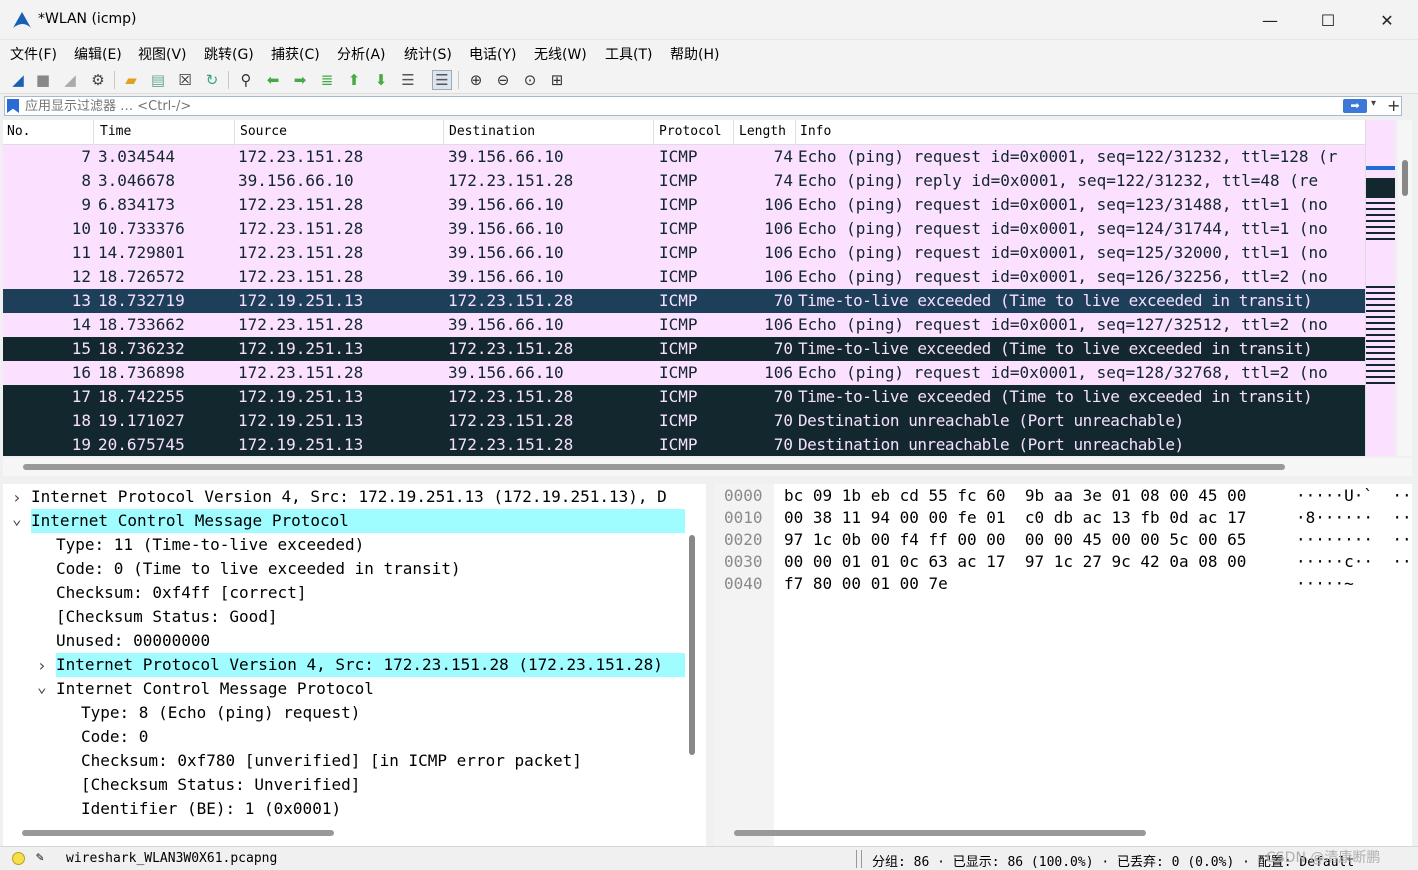  I want to click on filter-dropdown-icon: ▾, so click(1373, 103).